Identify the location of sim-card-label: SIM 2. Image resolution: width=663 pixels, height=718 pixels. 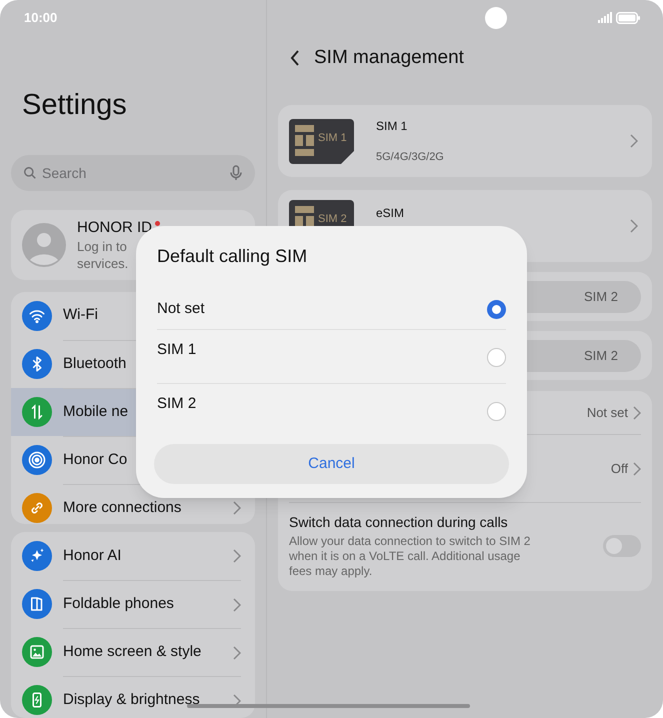
(332, 219).